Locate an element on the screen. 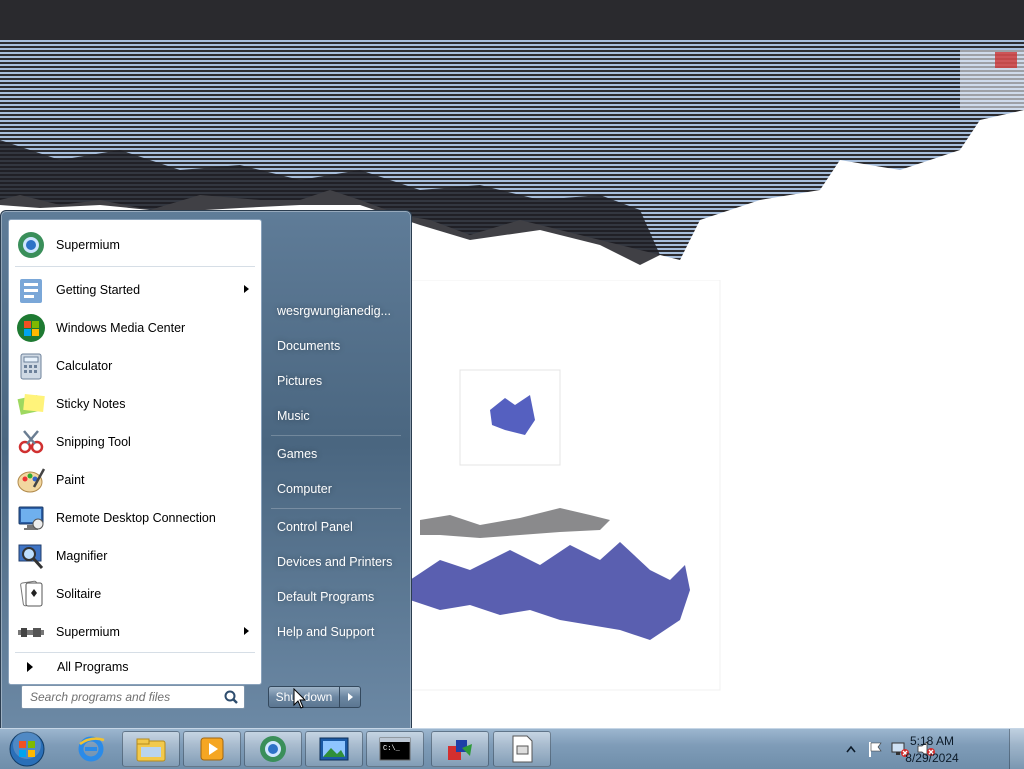 The image size is (1024, 769). clock-date: 8/29/2024 is located at coordinates (932, 758).